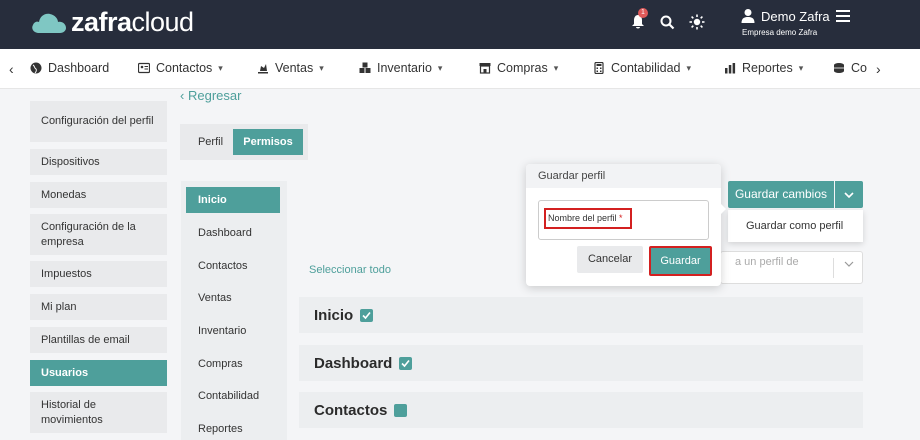 This screenshot has height=440, width=920. What do you see at coordinates (404, 68) in the screenshot?
I see `nav-label: Inventario` at bounding box center [404, 68].